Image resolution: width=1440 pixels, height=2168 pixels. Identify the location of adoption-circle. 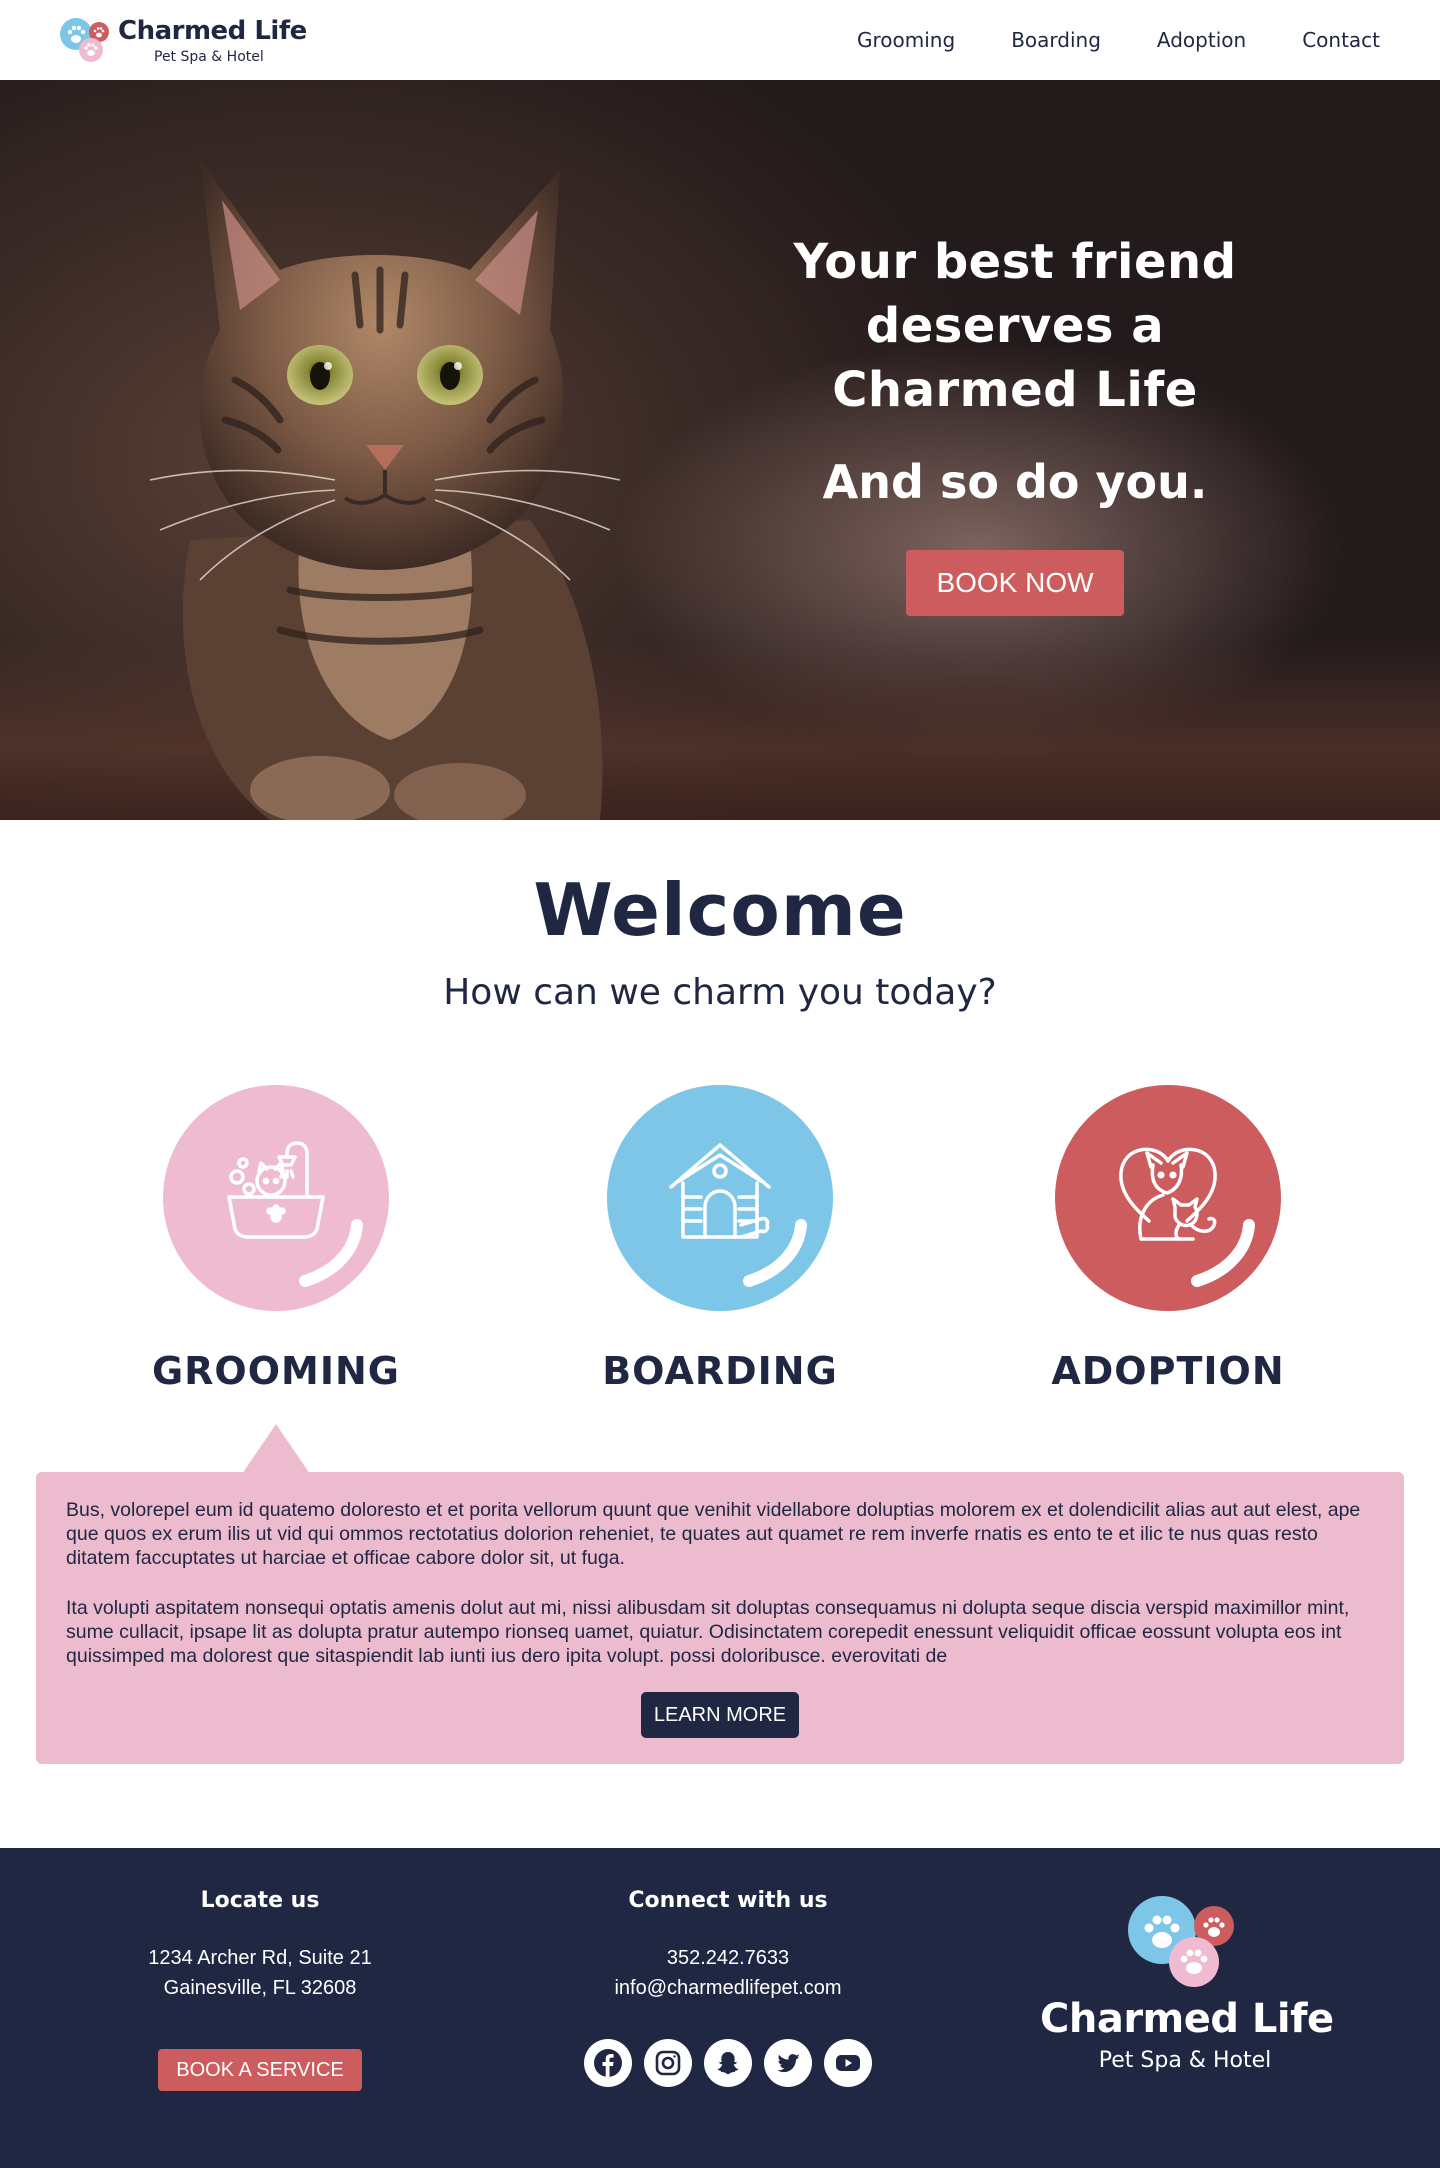
(1168, 1198).